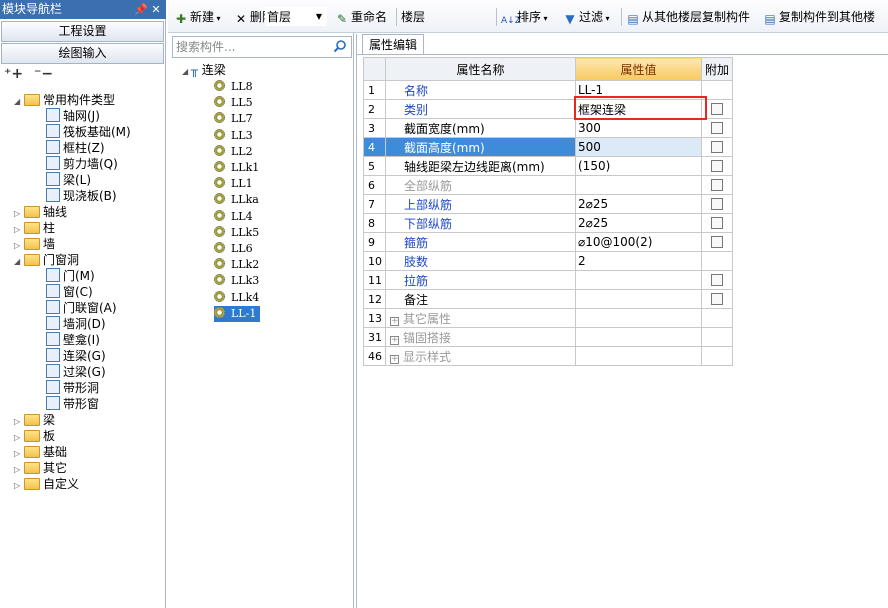  Describe the element at coordinates (43, 74) in the screenshot. I see `collapse-all-icon: ⁻−` at that location.